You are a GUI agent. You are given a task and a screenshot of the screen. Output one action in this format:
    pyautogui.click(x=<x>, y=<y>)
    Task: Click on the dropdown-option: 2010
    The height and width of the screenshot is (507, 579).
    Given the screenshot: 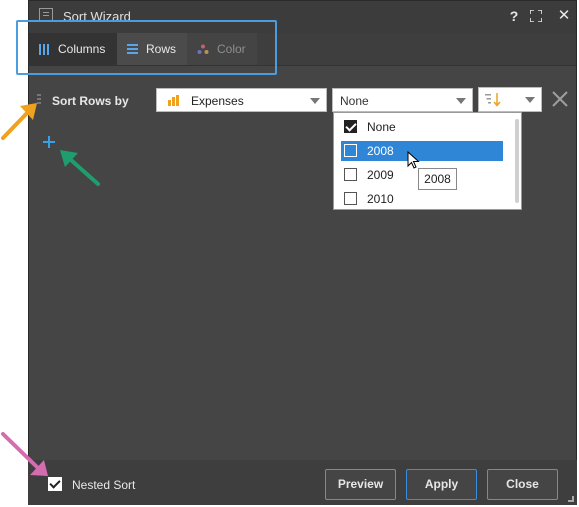 What is the action you would take?
    pyautogui.click(x=422, y=199)
    